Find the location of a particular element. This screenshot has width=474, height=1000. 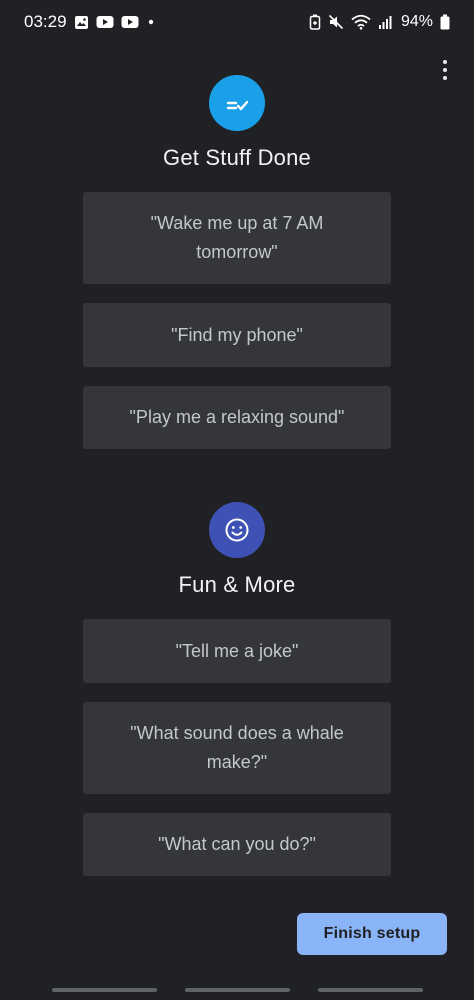

section-title-fun-and-more: Fun & More is located at coordinates (237, 584).